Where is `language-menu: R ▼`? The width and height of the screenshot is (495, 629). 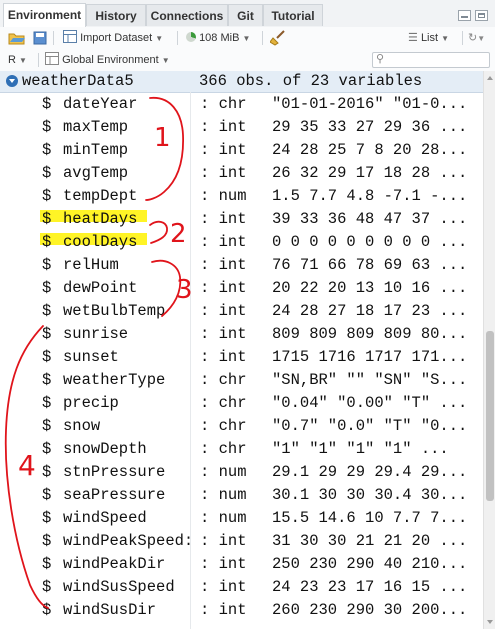 language-menu: R ▼ is located at coordinates (17, 60).